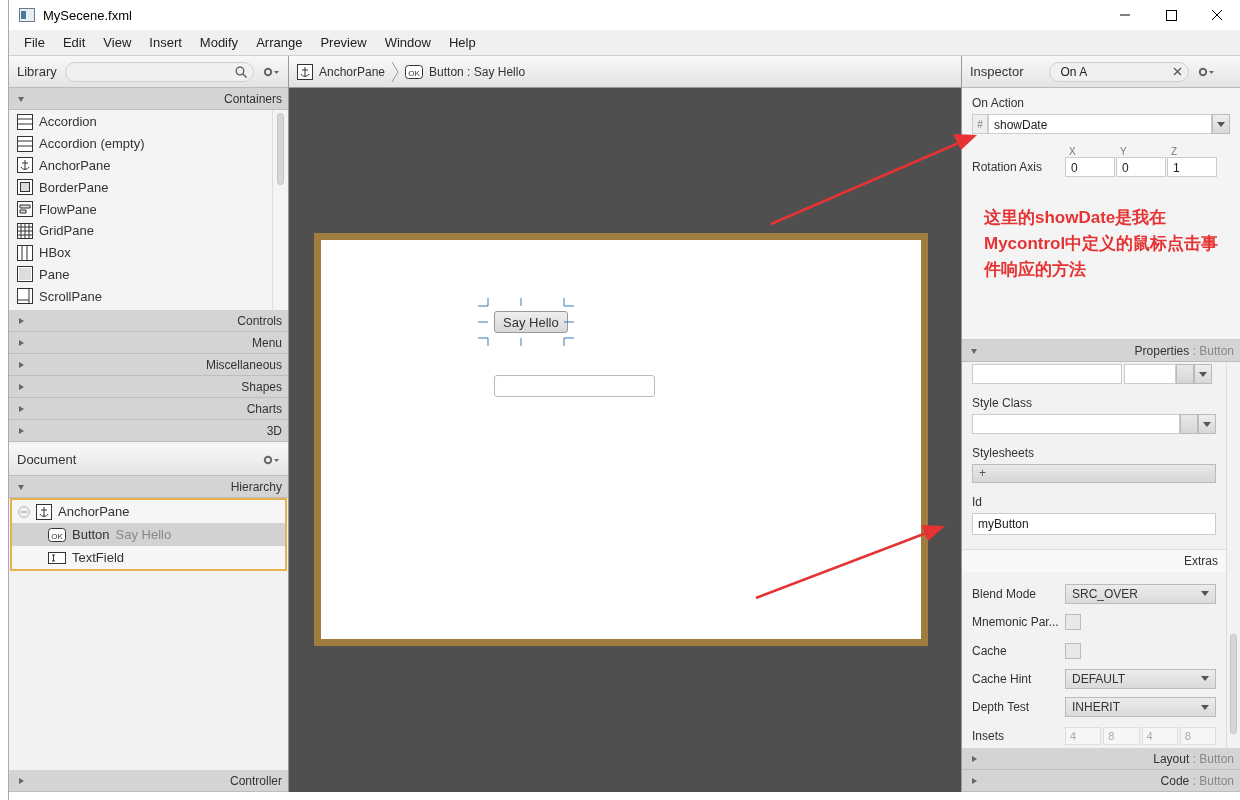 This screenshot has height=800, width=1240. What do you see at coordinates (1192, 167) in the screenshot?
I see `axis-field: 1` at bounding box center [1192, 167].